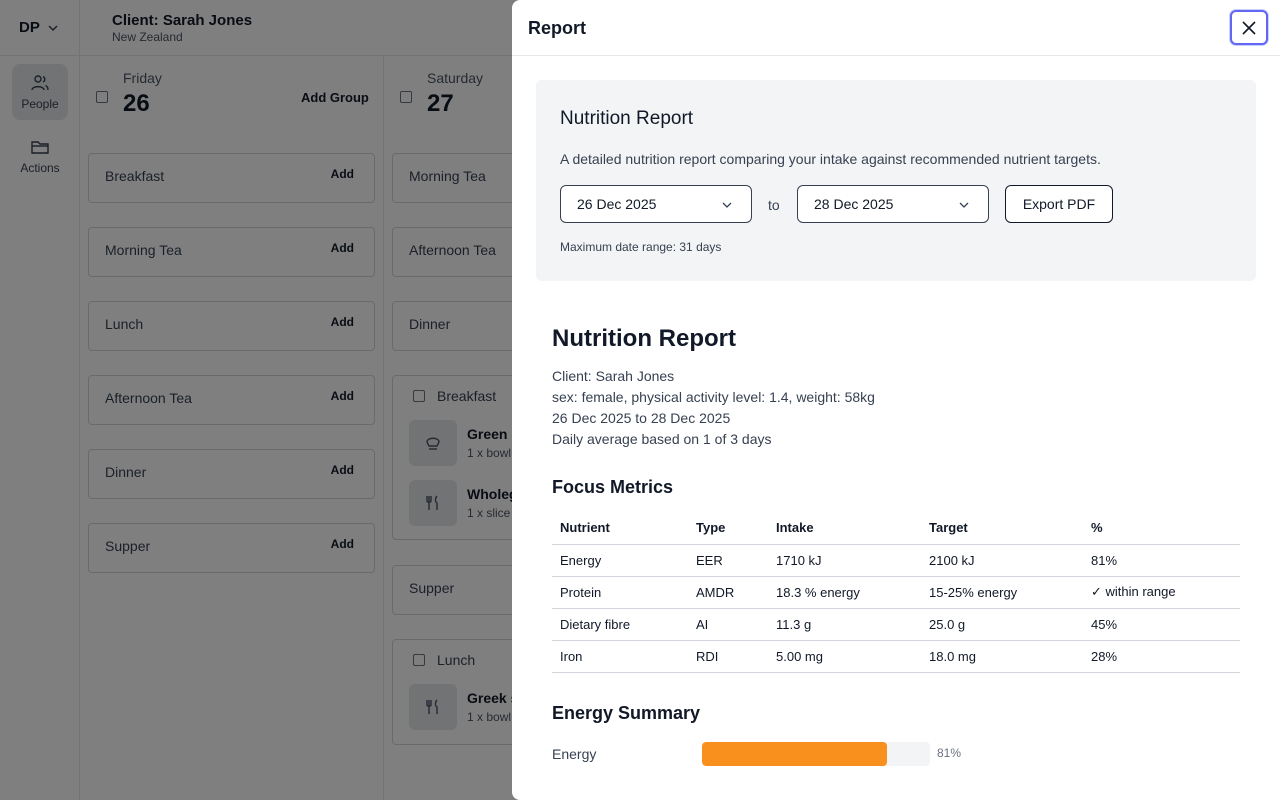  I want to click on energy-progress-bar, so click(816, 754).